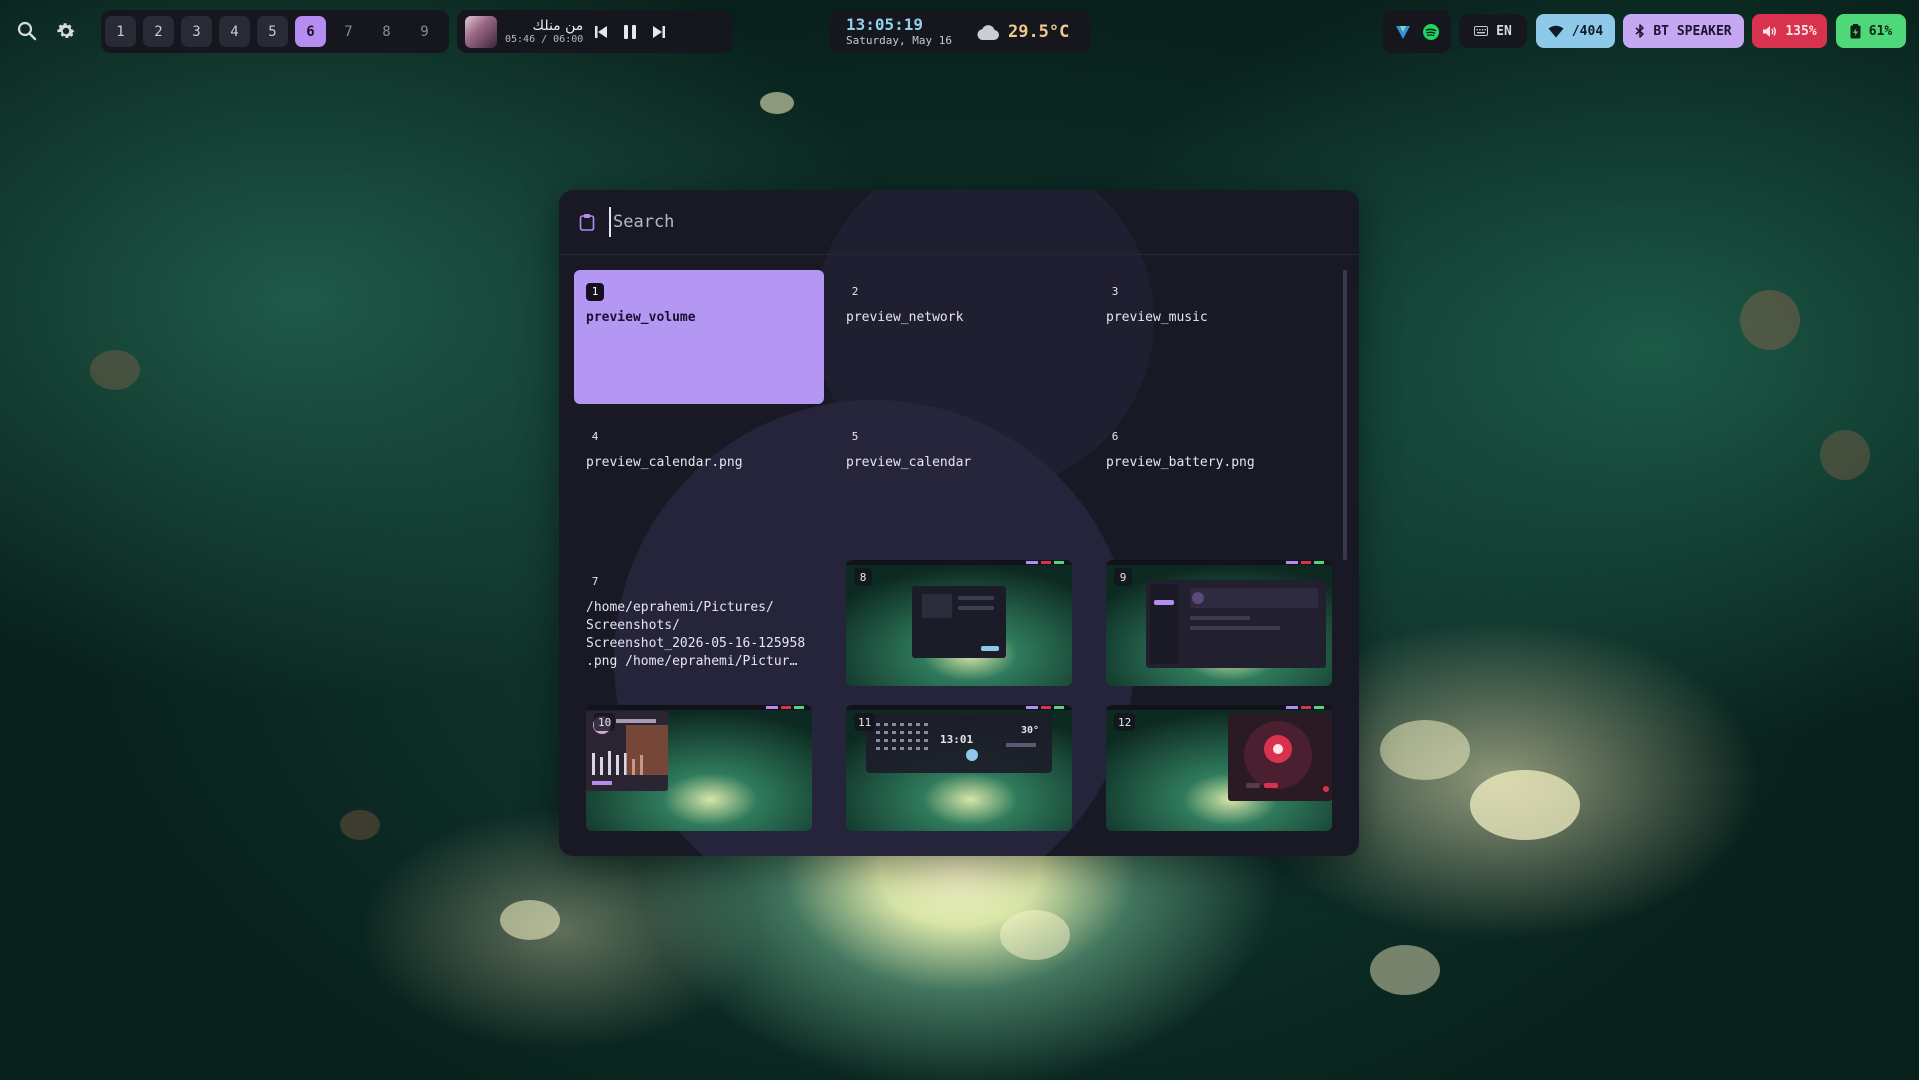 The width and height of the screenshot is (1919, 1080). Describe the element at coordinates (630, 32) in the screenshot. I see `pause-icon` at that location.